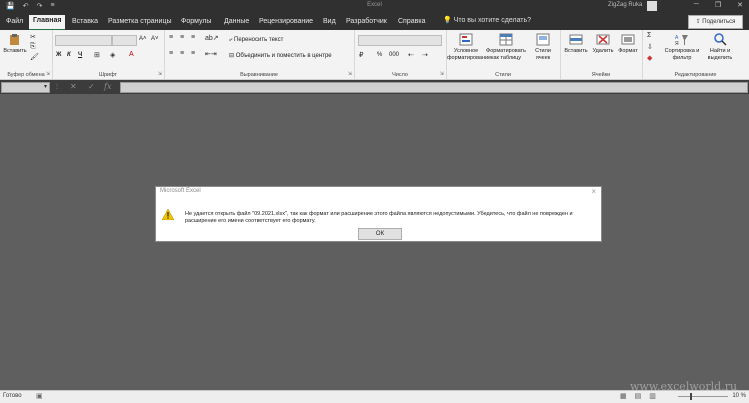  What do you see at coordinates (83, 40) in the screenshot?
I see `font-name-select` at bounding box center [83, 40].